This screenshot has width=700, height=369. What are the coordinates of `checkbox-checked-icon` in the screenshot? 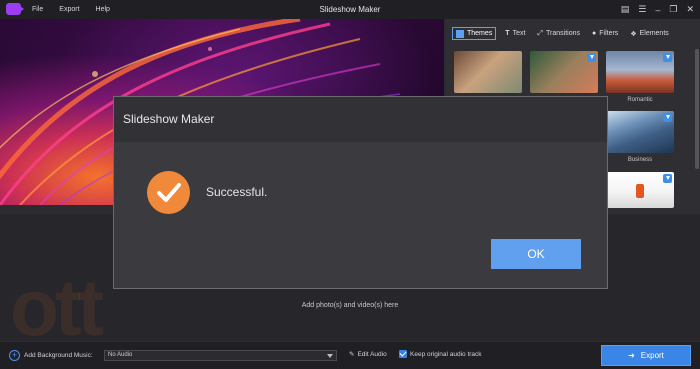 It's located at (403, 354).